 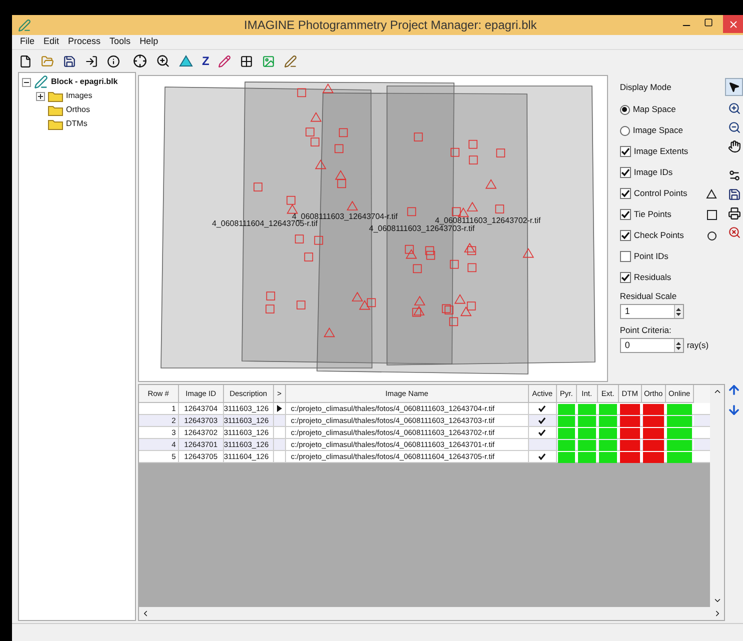 What do you see at coordinates (717, 391) in the screenshot?
I see `scroll-up-icon` at bounding box center [717, 391].